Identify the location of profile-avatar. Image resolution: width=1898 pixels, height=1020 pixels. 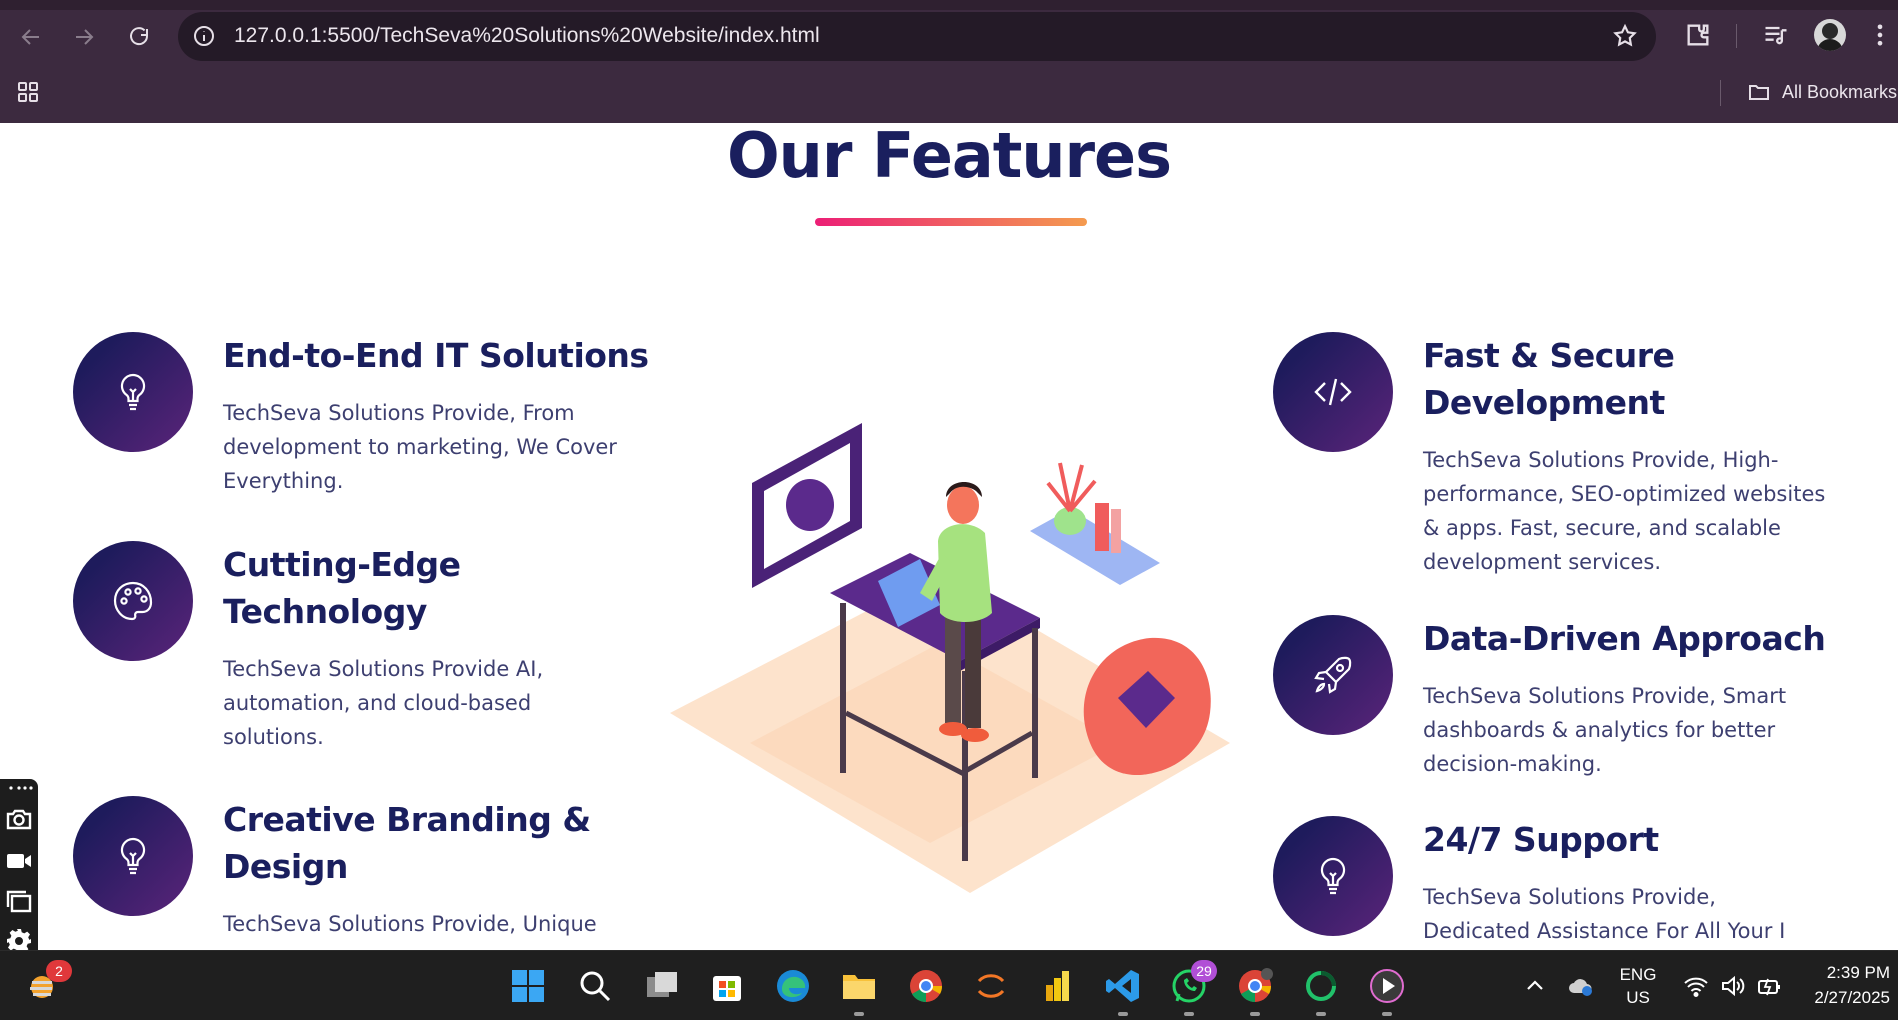
(1830, 35).